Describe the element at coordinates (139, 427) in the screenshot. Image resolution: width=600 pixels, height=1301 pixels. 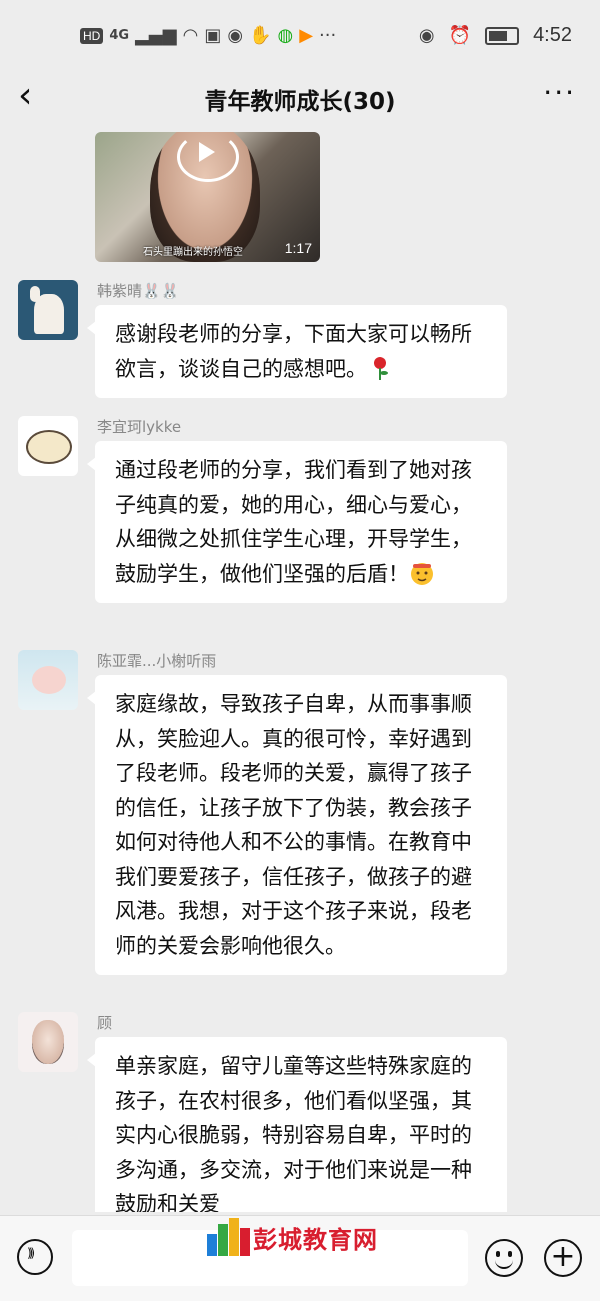
I see `sender-name: 李宜珂lykke` at that location.